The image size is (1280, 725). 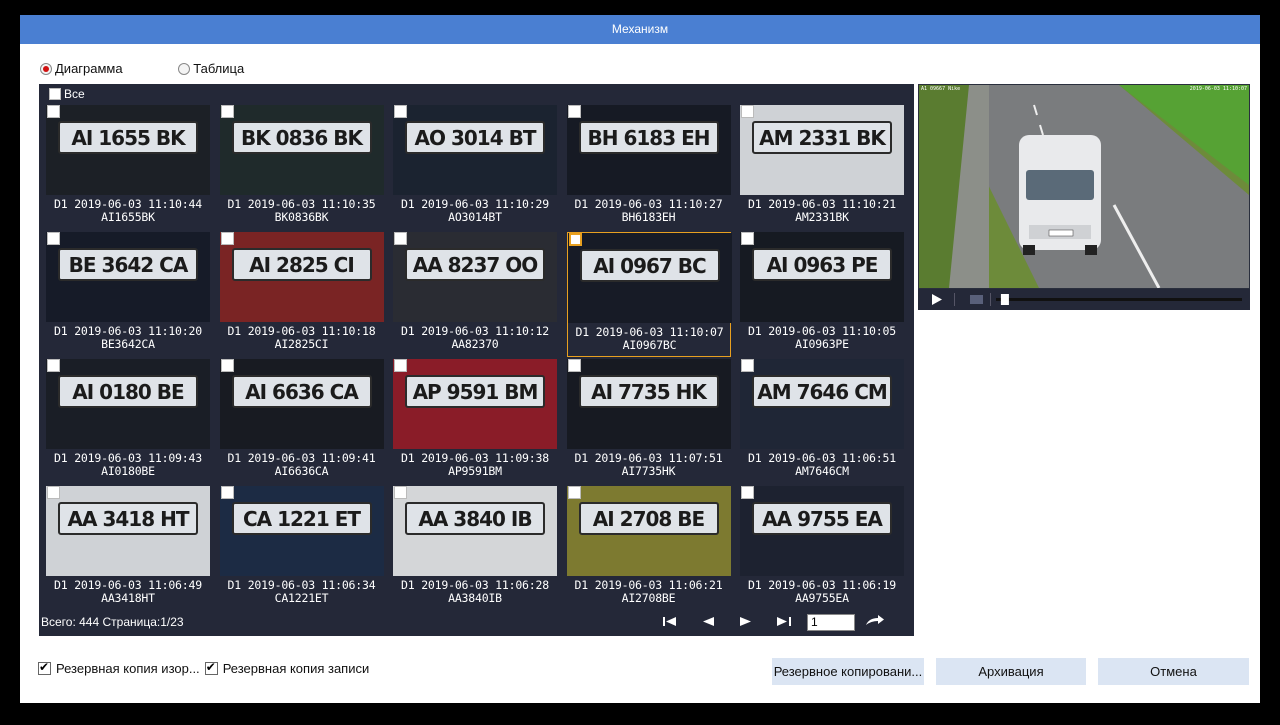 What do you see at coordinates (475, 404) in the screenshot?
I see `plate-image: AP 9591 BM` at bounding box center [475, 404].